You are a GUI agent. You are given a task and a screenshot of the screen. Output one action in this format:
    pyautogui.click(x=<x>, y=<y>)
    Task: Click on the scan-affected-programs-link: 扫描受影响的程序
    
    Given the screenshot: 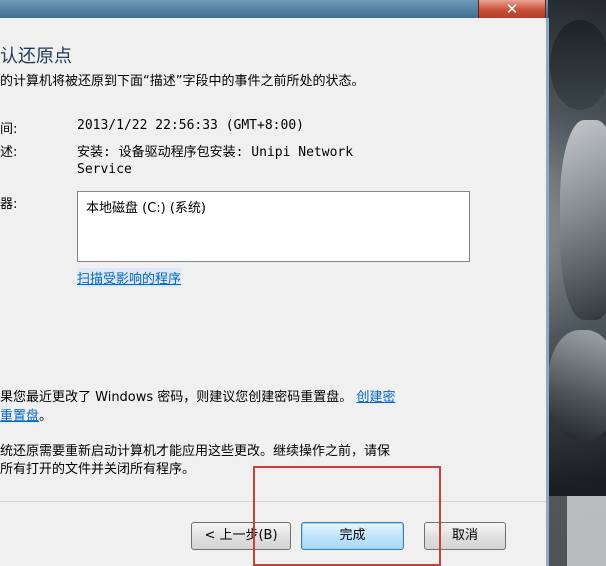 What is the action you would take?
    pyautogui.click(x=129, y=277)
    